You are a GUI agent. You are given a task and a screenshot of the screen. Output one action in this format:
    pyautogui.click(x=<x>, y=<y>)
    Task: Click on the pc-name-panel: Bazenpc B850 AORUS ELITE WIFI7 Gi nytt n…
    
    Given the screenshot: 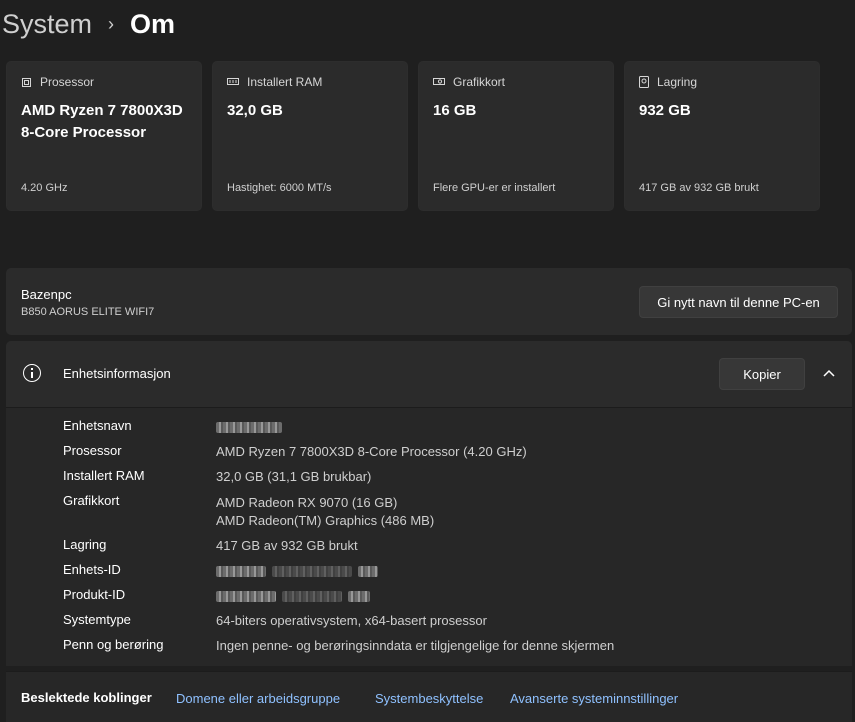 What is the action you would take?
    pyautogui.click(x=429, y=301)
    